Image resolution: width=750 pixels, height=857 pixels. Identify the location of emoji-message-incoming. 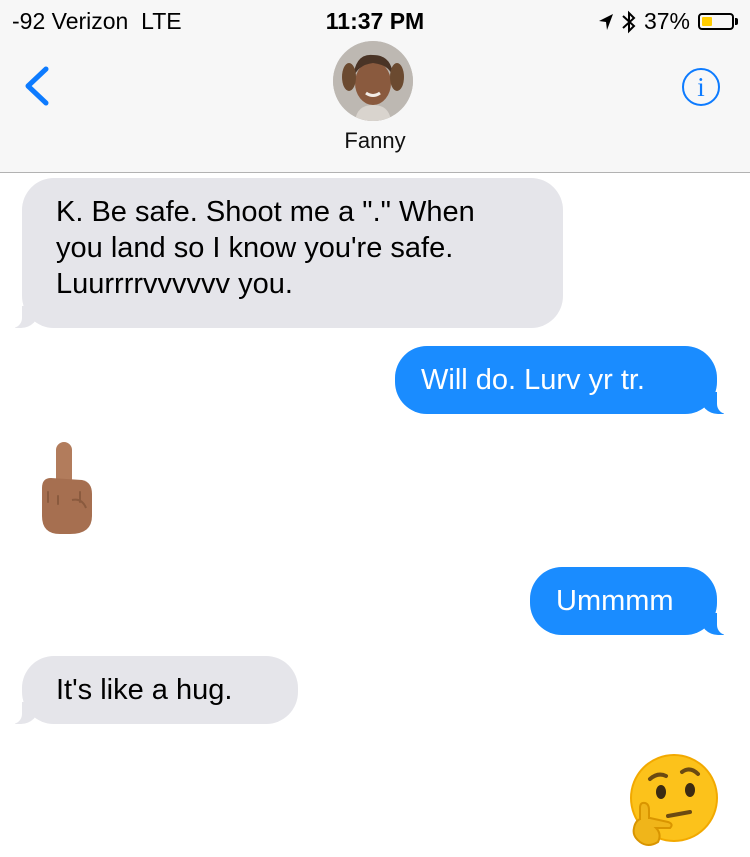
(66, 490).